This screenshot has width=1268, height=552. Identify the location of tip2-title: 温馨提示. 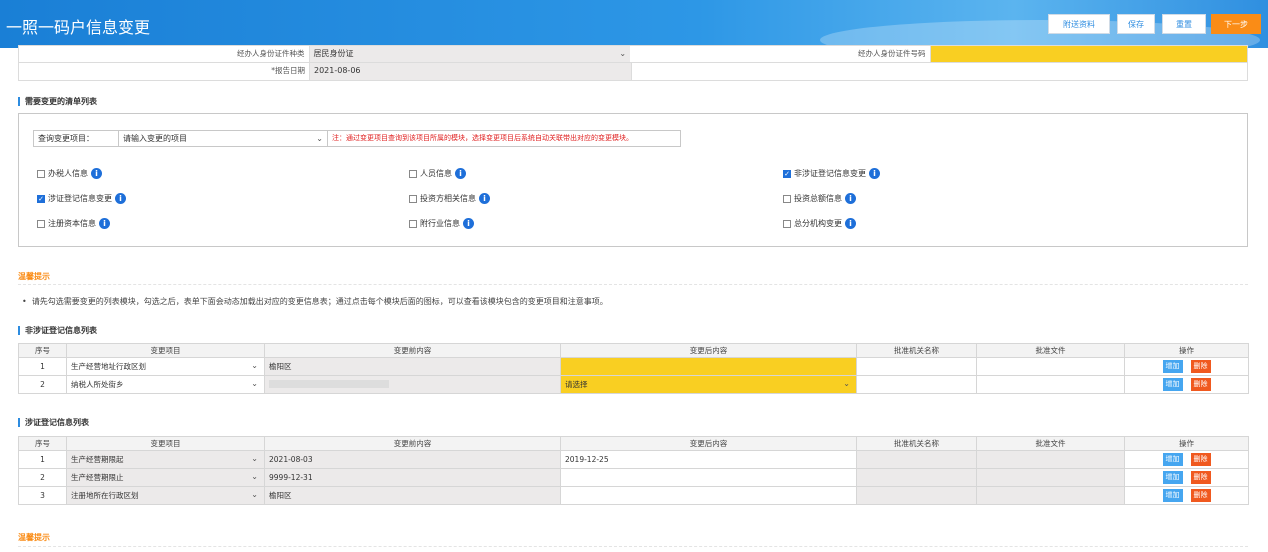
(34, 537).